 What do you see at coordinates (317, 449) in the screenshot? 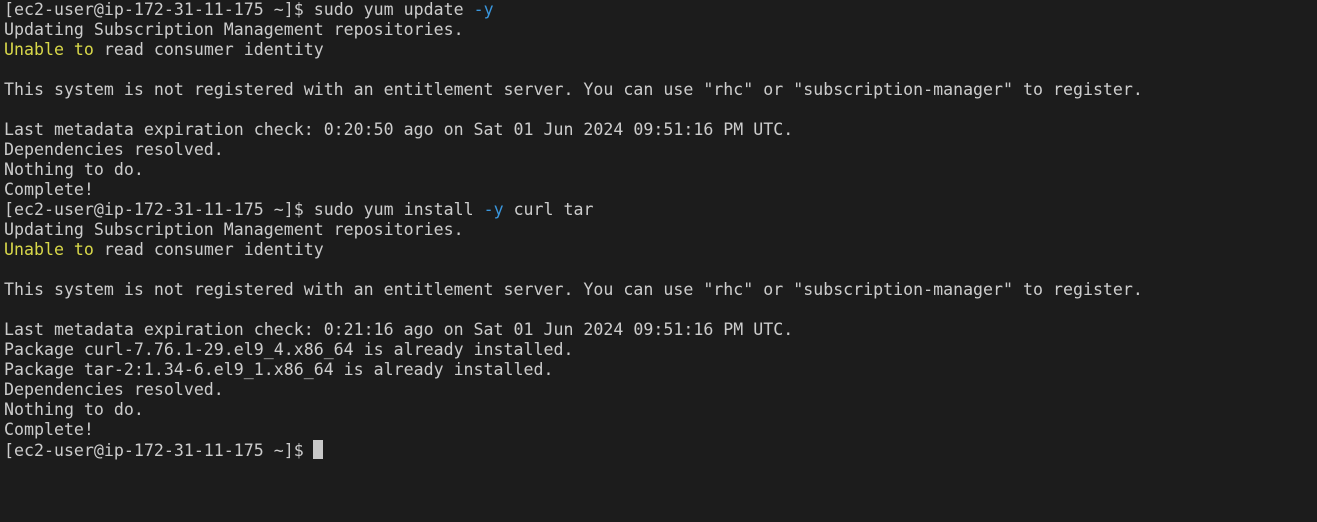
I see `text-cursor` at bounding box center [317, 449].